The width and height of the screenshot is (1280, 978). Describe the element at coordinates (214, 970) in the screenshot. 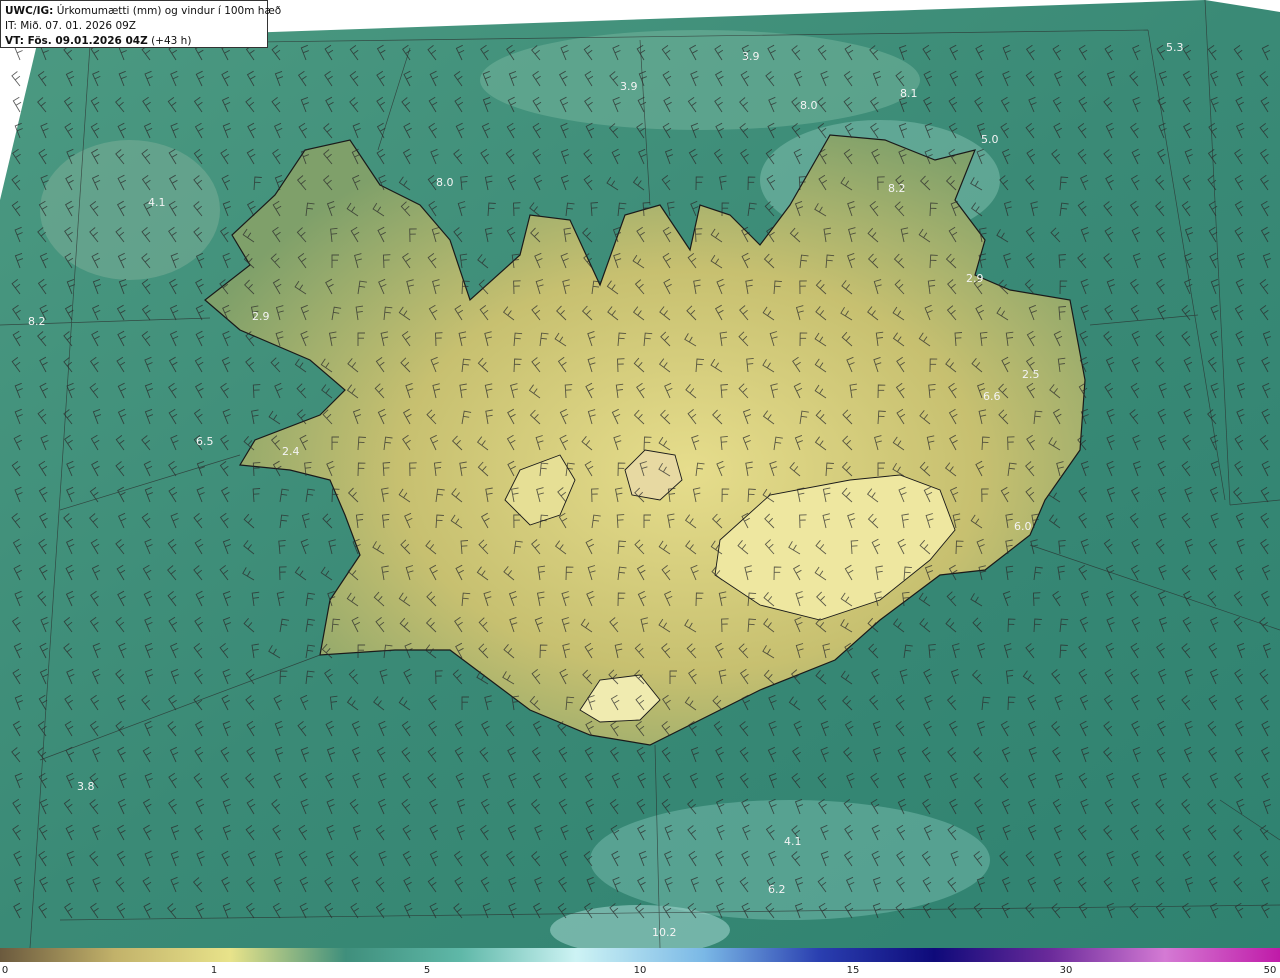

I see `colorbar-tick: 1` at that location.